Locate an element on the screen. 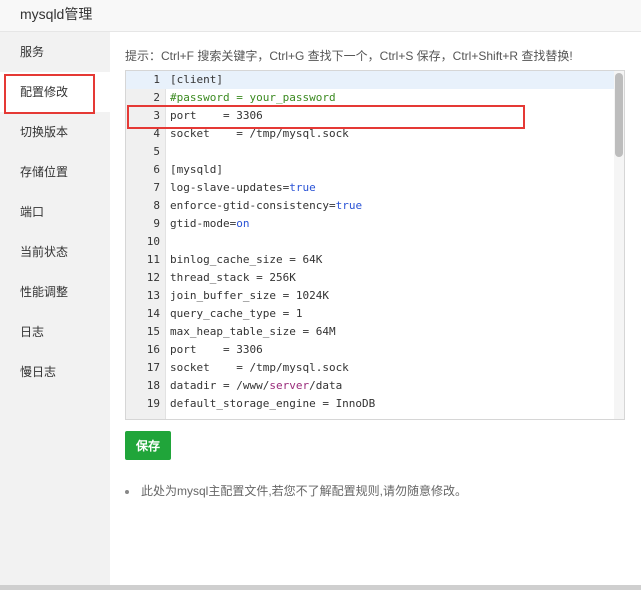 The width and height of the screenshot is (641, 590). line-number: 9 is located at coordinates (156, 223).